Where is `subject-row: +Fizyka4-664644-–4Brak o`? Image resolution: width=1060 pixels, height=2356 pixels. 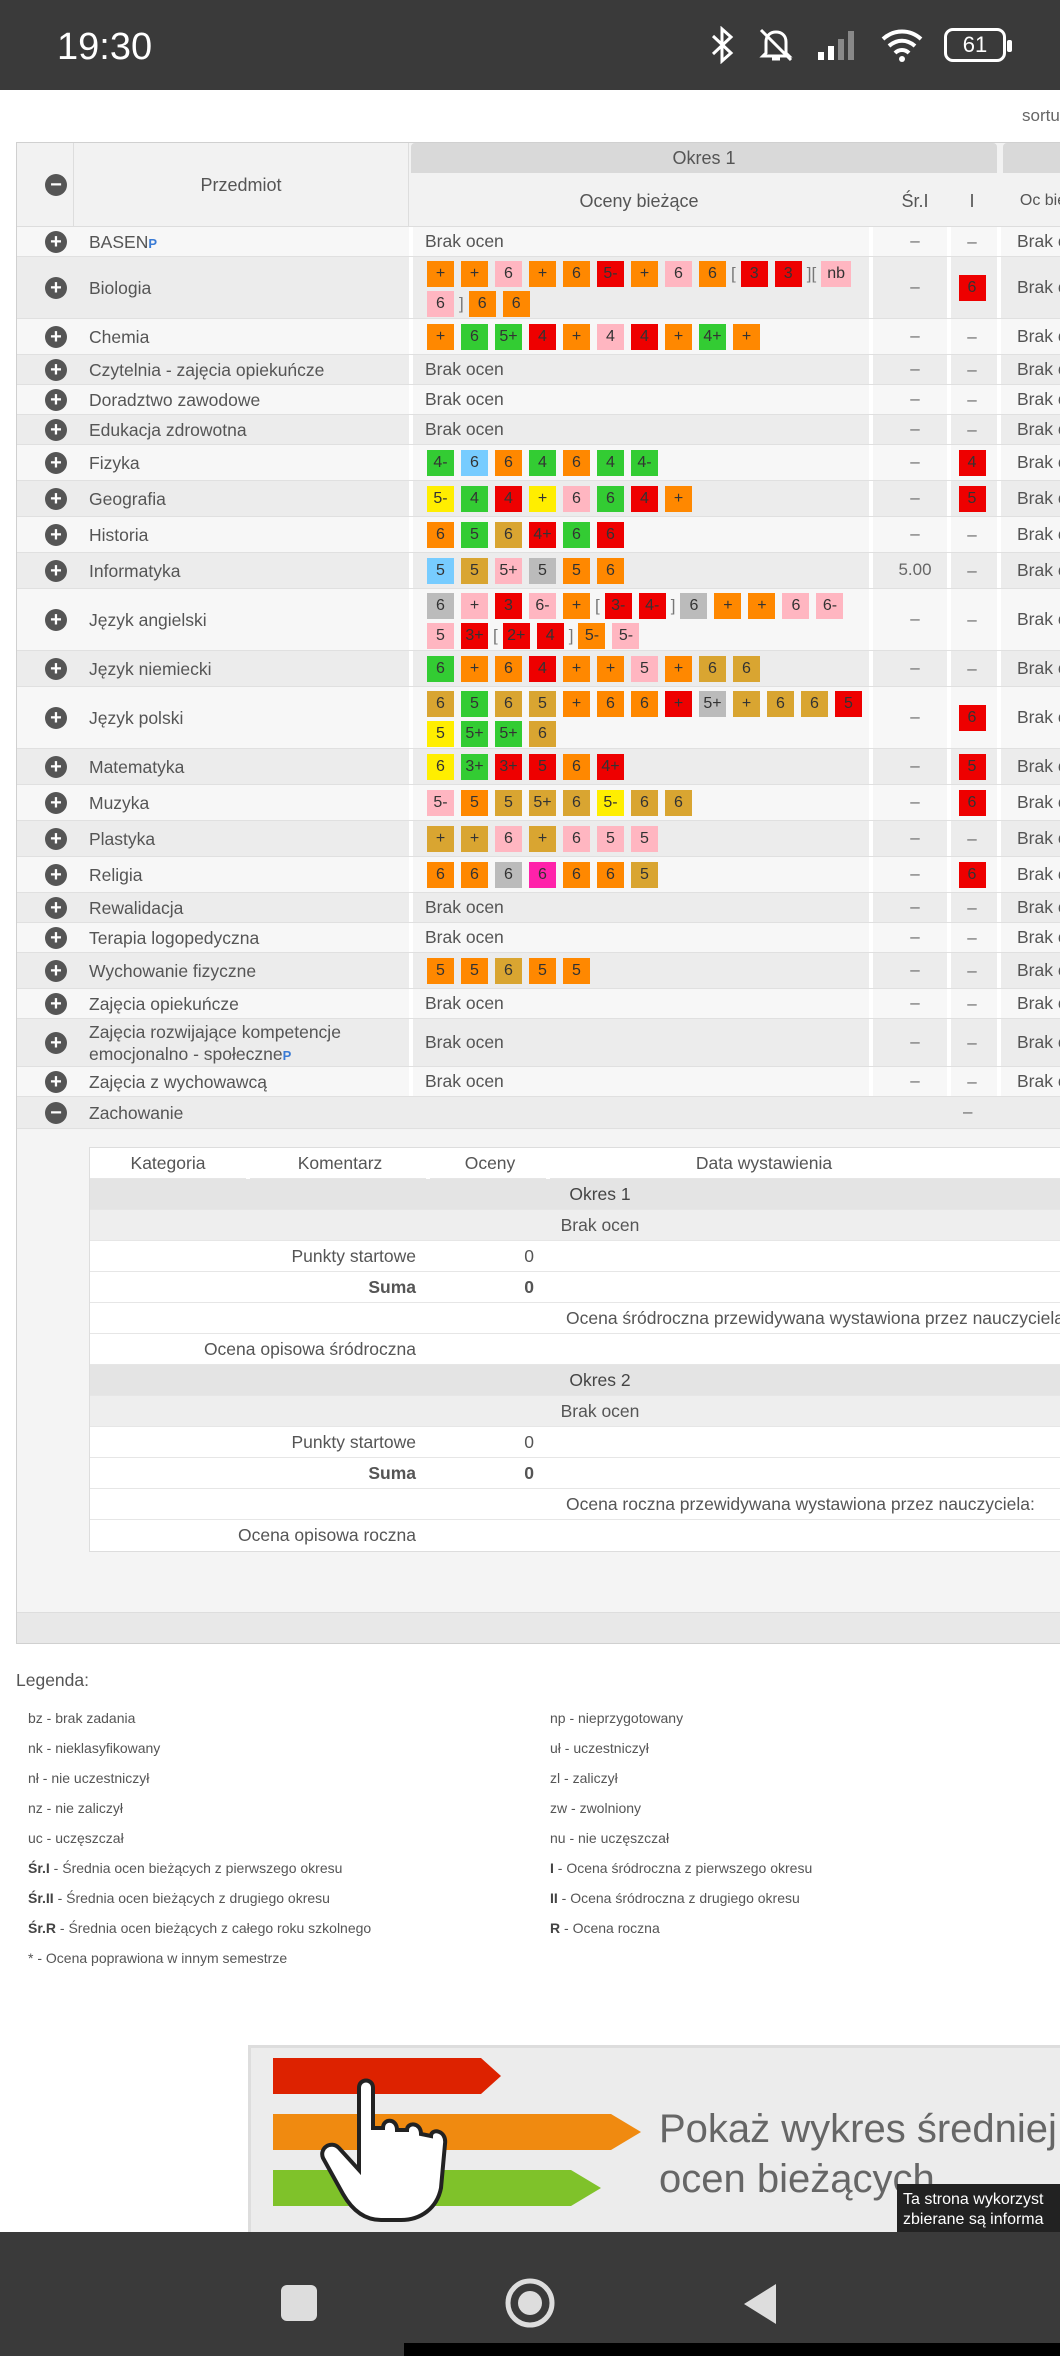
subject-row: +Fizyka4-664644-–4Brak o is located at coordinates (538, 463).